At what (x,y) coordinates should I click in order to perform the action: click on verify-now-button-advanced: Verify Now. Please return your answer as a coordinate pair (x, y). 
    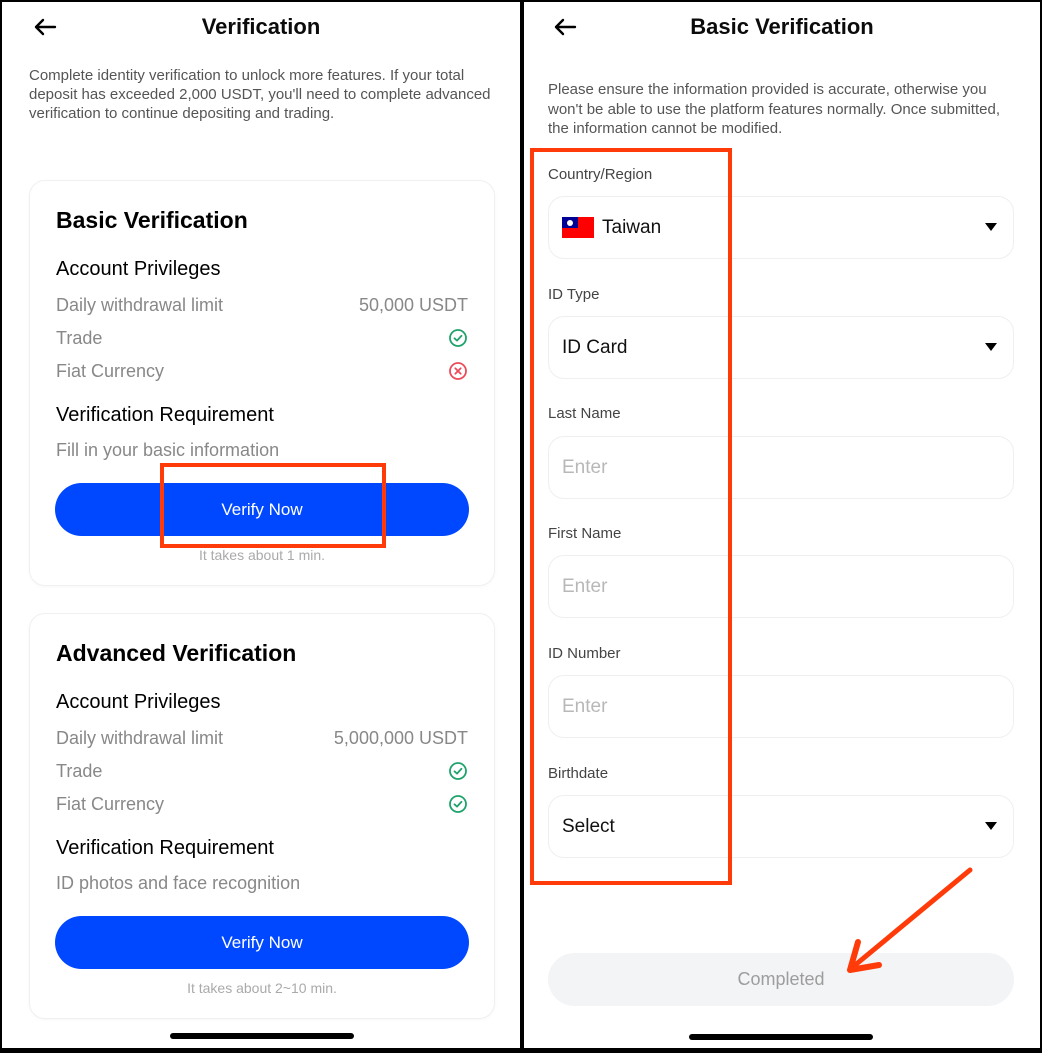
    Looking at the image, I should click on (262, 942).